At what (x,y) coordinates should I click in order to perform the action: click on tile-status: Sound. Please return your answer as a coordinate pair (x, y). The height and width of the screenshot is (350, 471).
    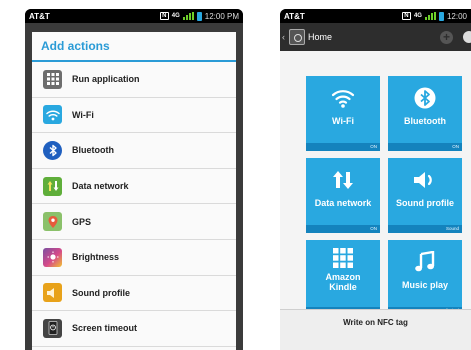
    Looking at the image, I should click on (425, 229).